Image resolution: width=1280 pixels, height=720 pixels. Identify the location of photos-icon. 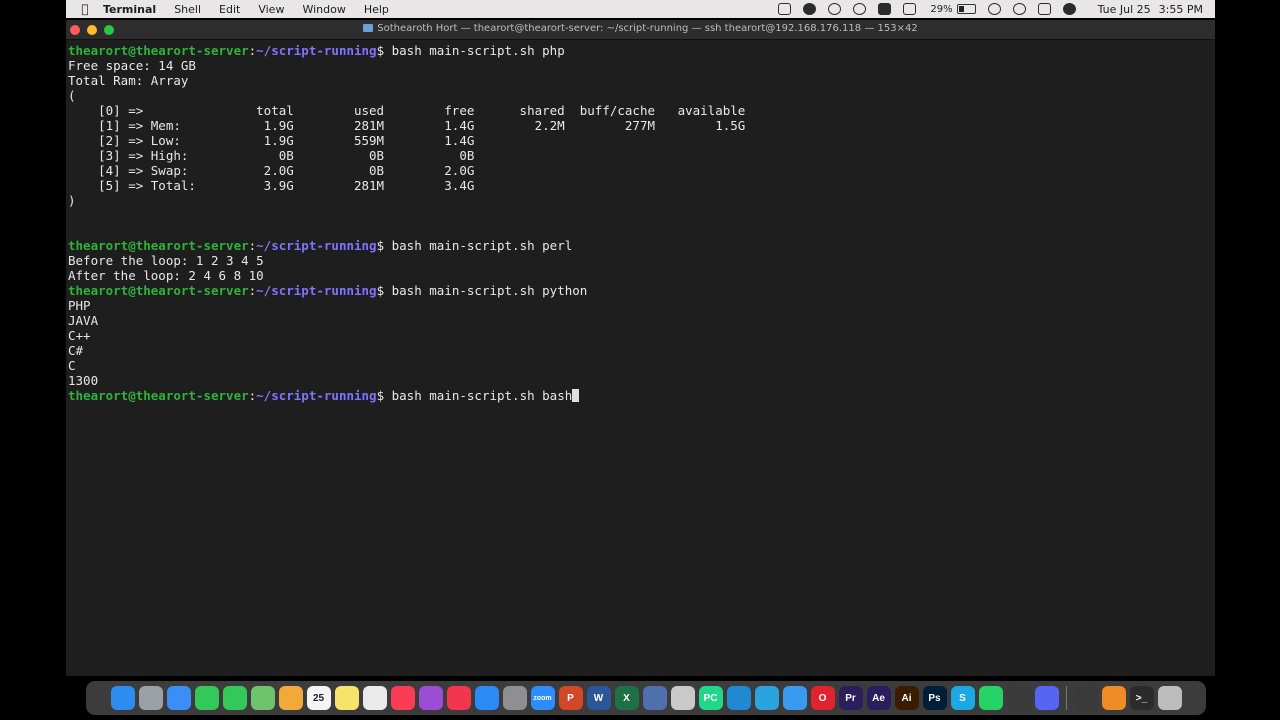
(290, 698).